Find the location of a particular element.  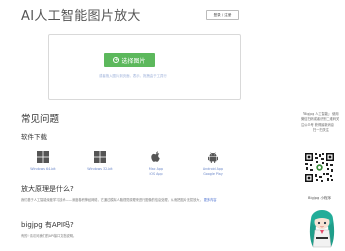

upload-box: + 选择图片 或者拖入图片到页面，表示，拖拽由于工具行 is located at coordinates (144, 67).